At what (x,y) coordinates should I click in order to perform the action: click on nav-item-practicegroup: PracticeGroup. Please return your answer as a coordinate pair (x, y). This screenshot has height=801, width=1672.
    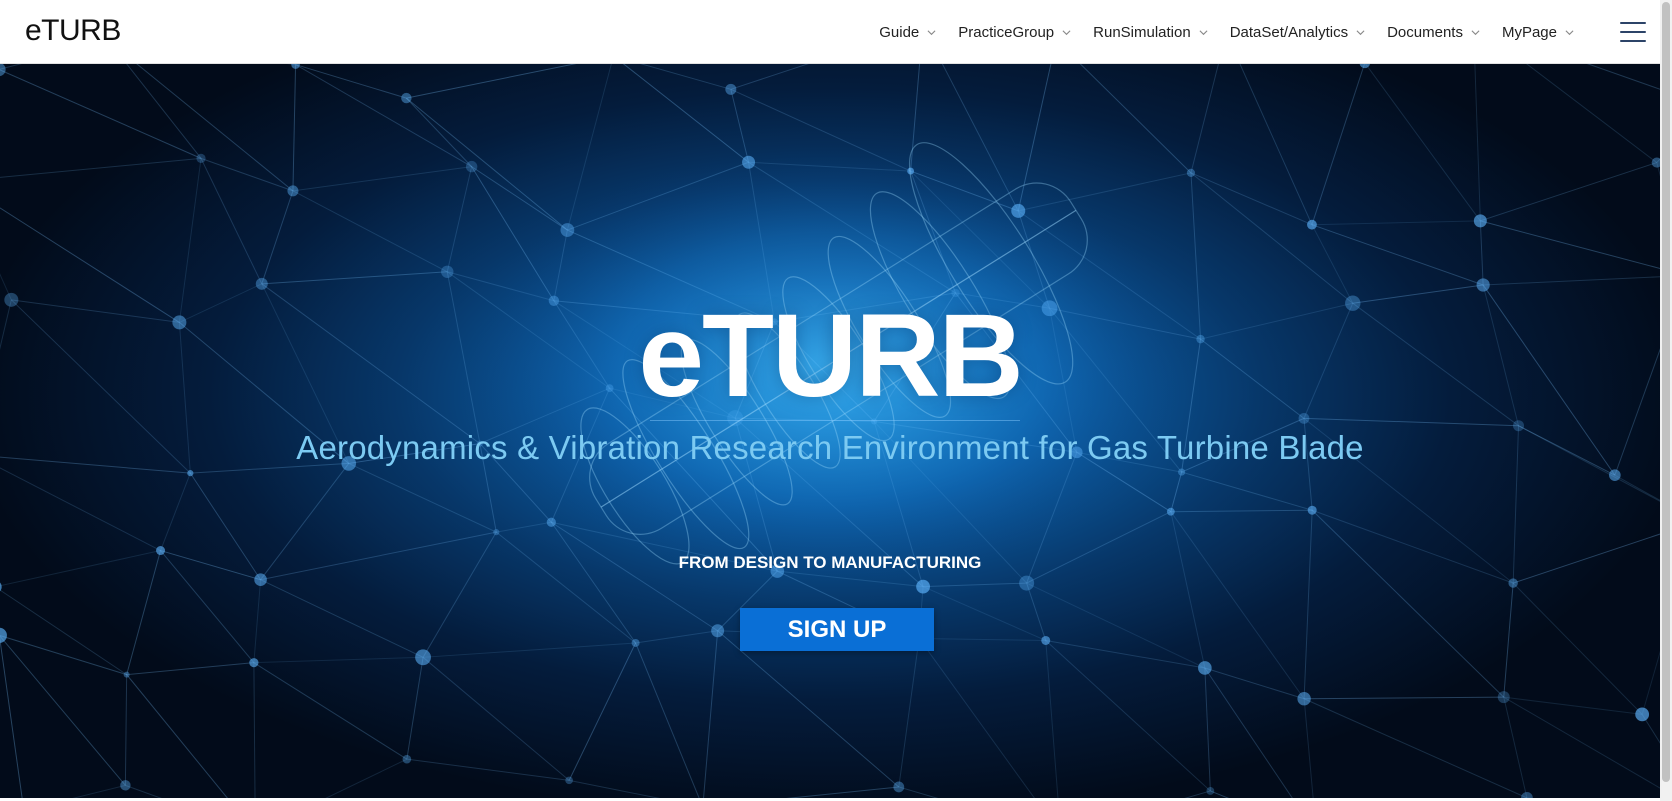
    Looking at the image, I should click on (1014, 32).